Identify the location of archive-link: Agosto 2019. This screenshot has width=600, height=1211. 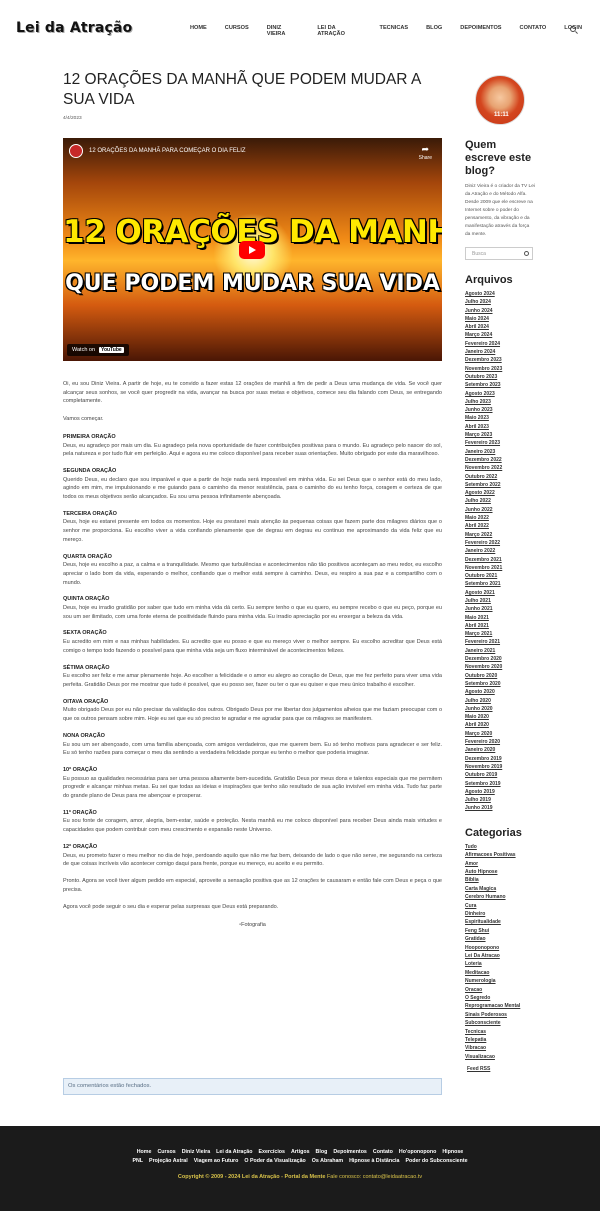
(500, 792).